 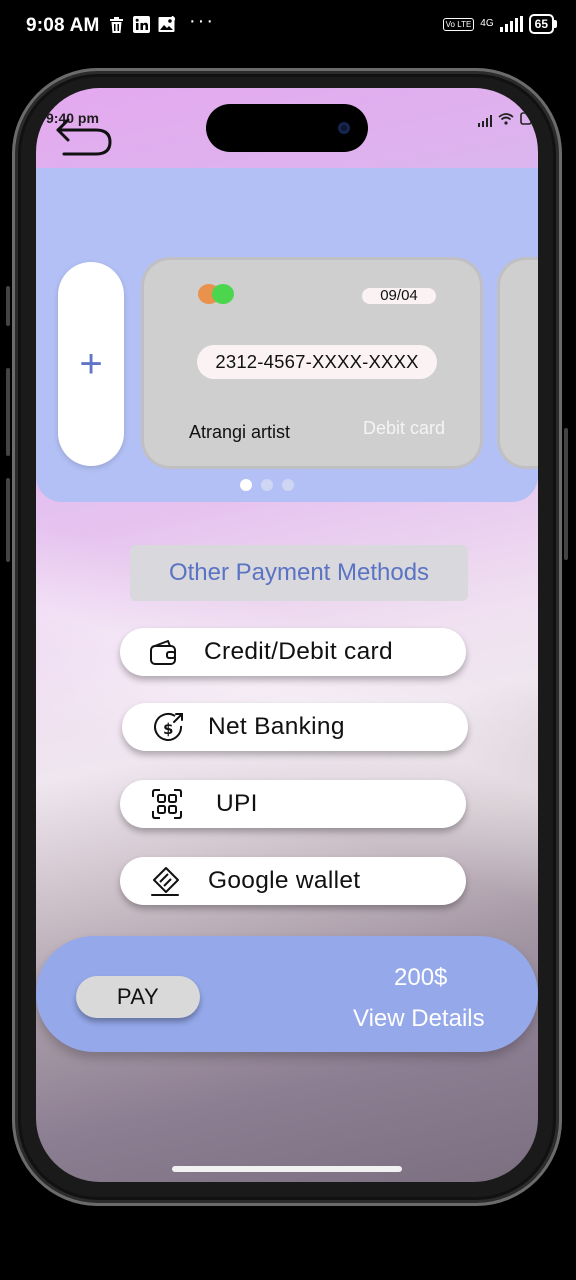 I want to click on view-details-link: View Details, so click(x=419, y=1019).